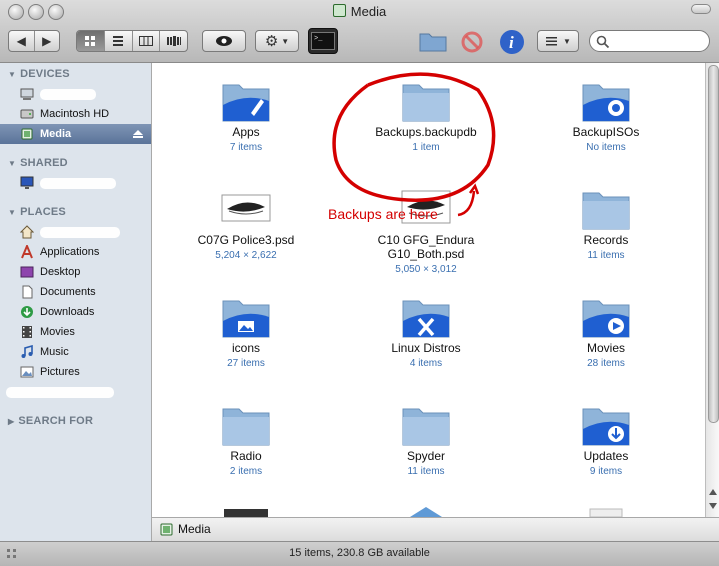 This screenshot has height=566, width=719. I want to click on film-icon, so click(27, 332).